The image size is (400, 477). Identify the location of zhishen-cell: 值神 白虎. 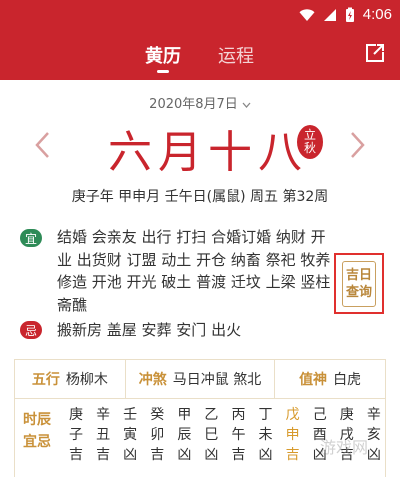
(330, 379).